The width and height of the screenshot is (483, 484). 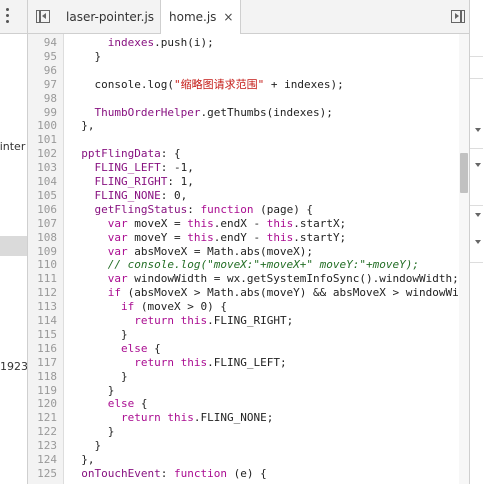 I want to click on code-token: absMoveX = Math.abs(moveX);, so click(x=220, y=251).